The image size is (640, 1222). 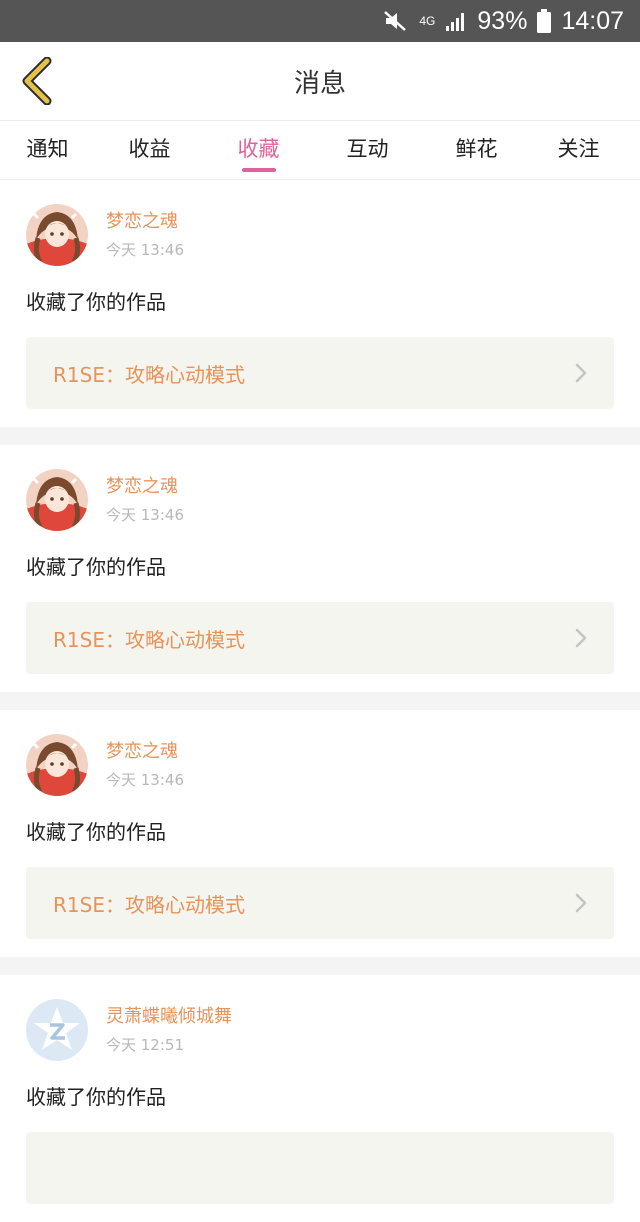 I want to click on network-type: 4G, so click(x=427, y=21).